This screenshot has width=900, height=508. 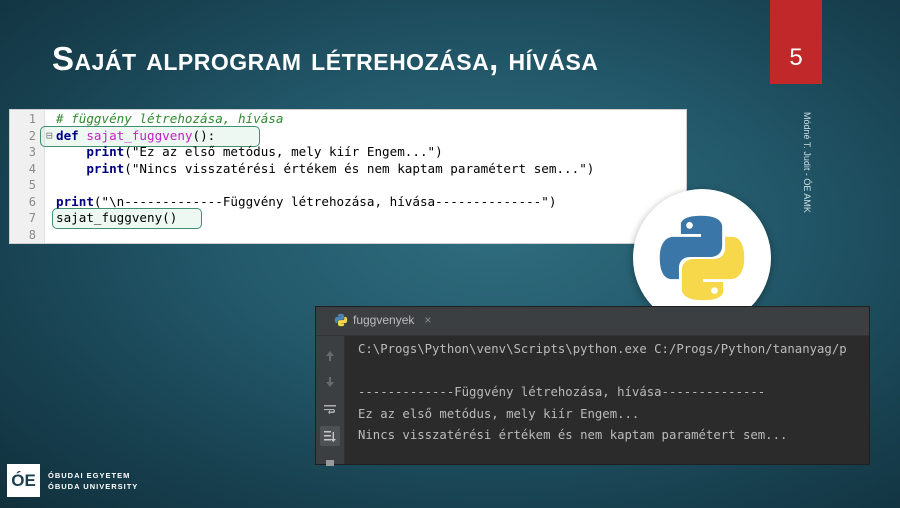 What do you see at coordinates (51, 136) in the screenshot?
I see `fold-icon: ⊟` at bounding box center [51, 136].